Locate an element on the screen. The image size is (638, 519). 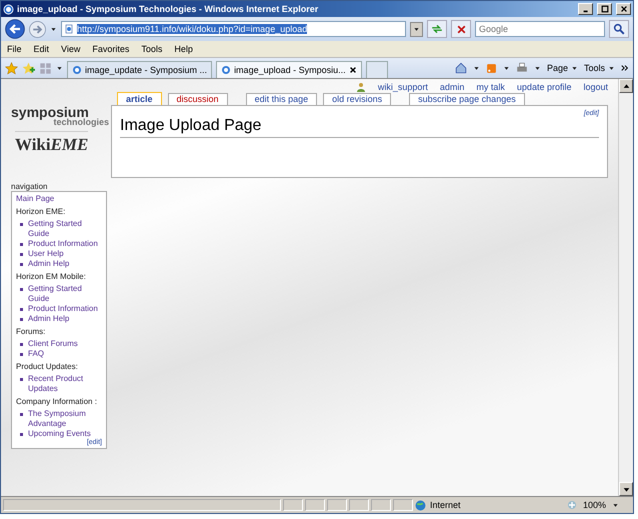
toolbar-menu: Page is located at coordinates (562, 68).